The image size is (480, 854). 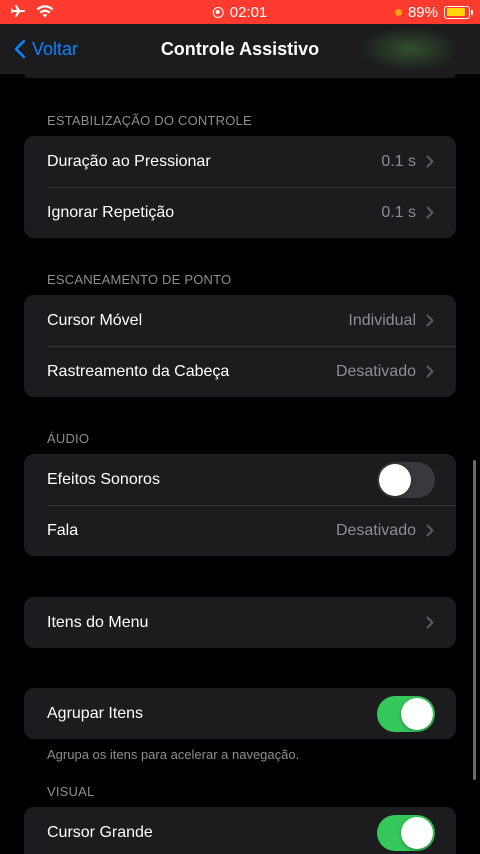 I want to click on row-efeitos-sonoros: Efeitos Sonoros, so click(x=240, y=479).